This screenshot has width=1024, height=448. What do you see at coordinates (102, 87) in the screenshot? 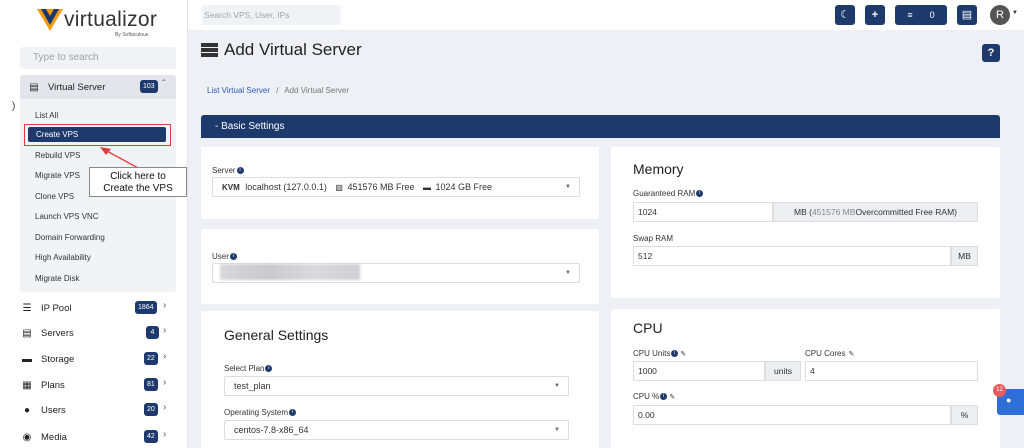
I see `sidebar-item-virtual-server: ▤ Virtual Server 103 ˆ` at bounding box center [102, 87].